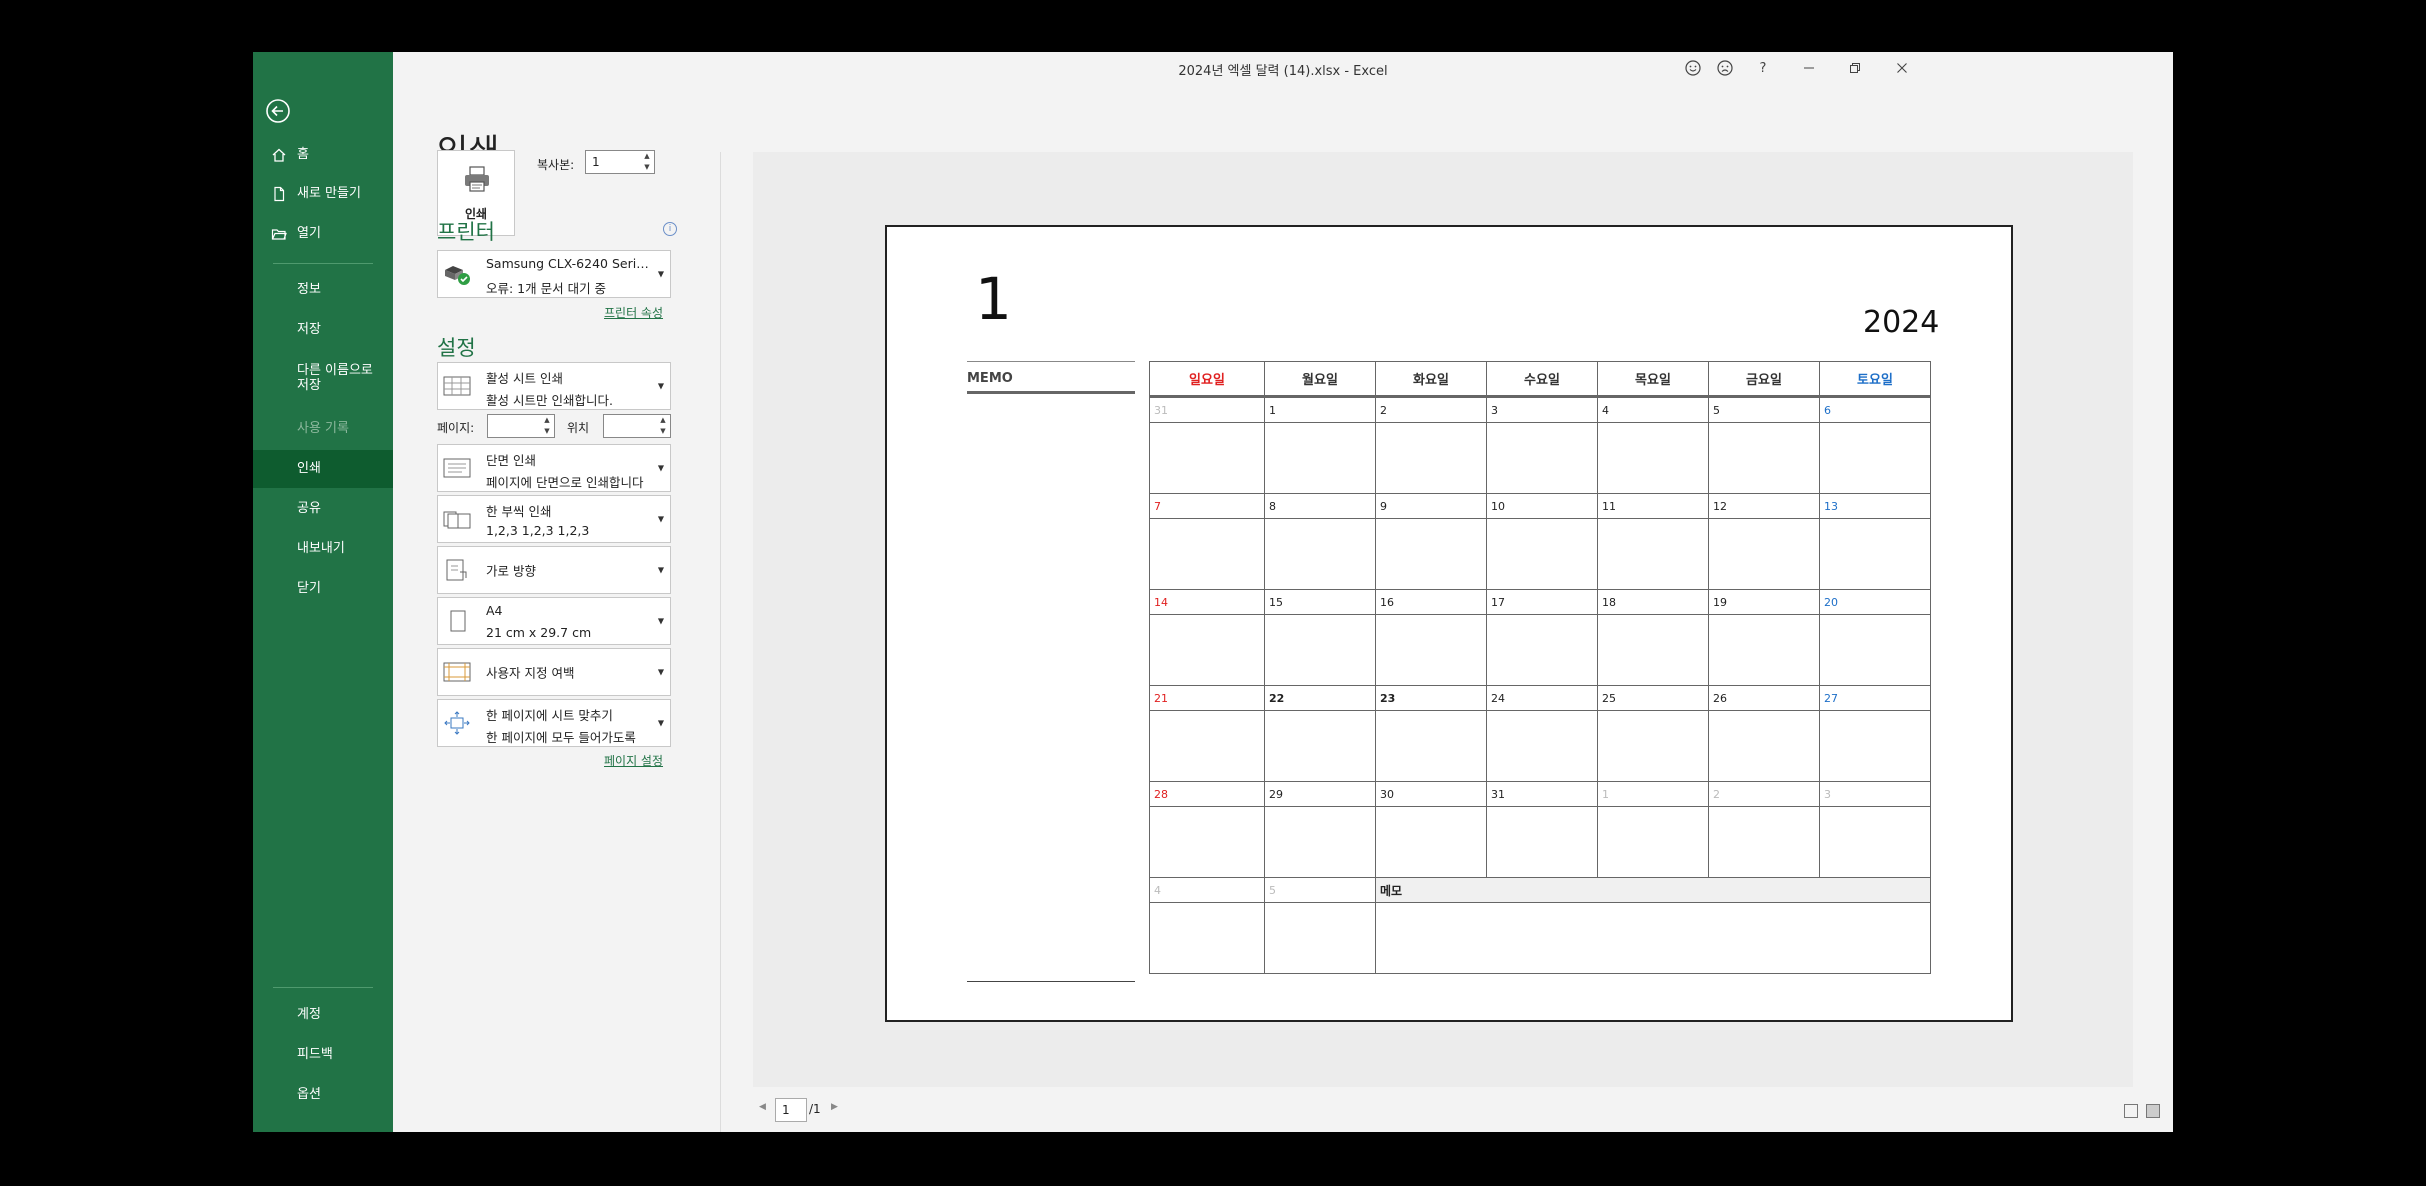  I want to click on collate-icon, so click(457, 520).